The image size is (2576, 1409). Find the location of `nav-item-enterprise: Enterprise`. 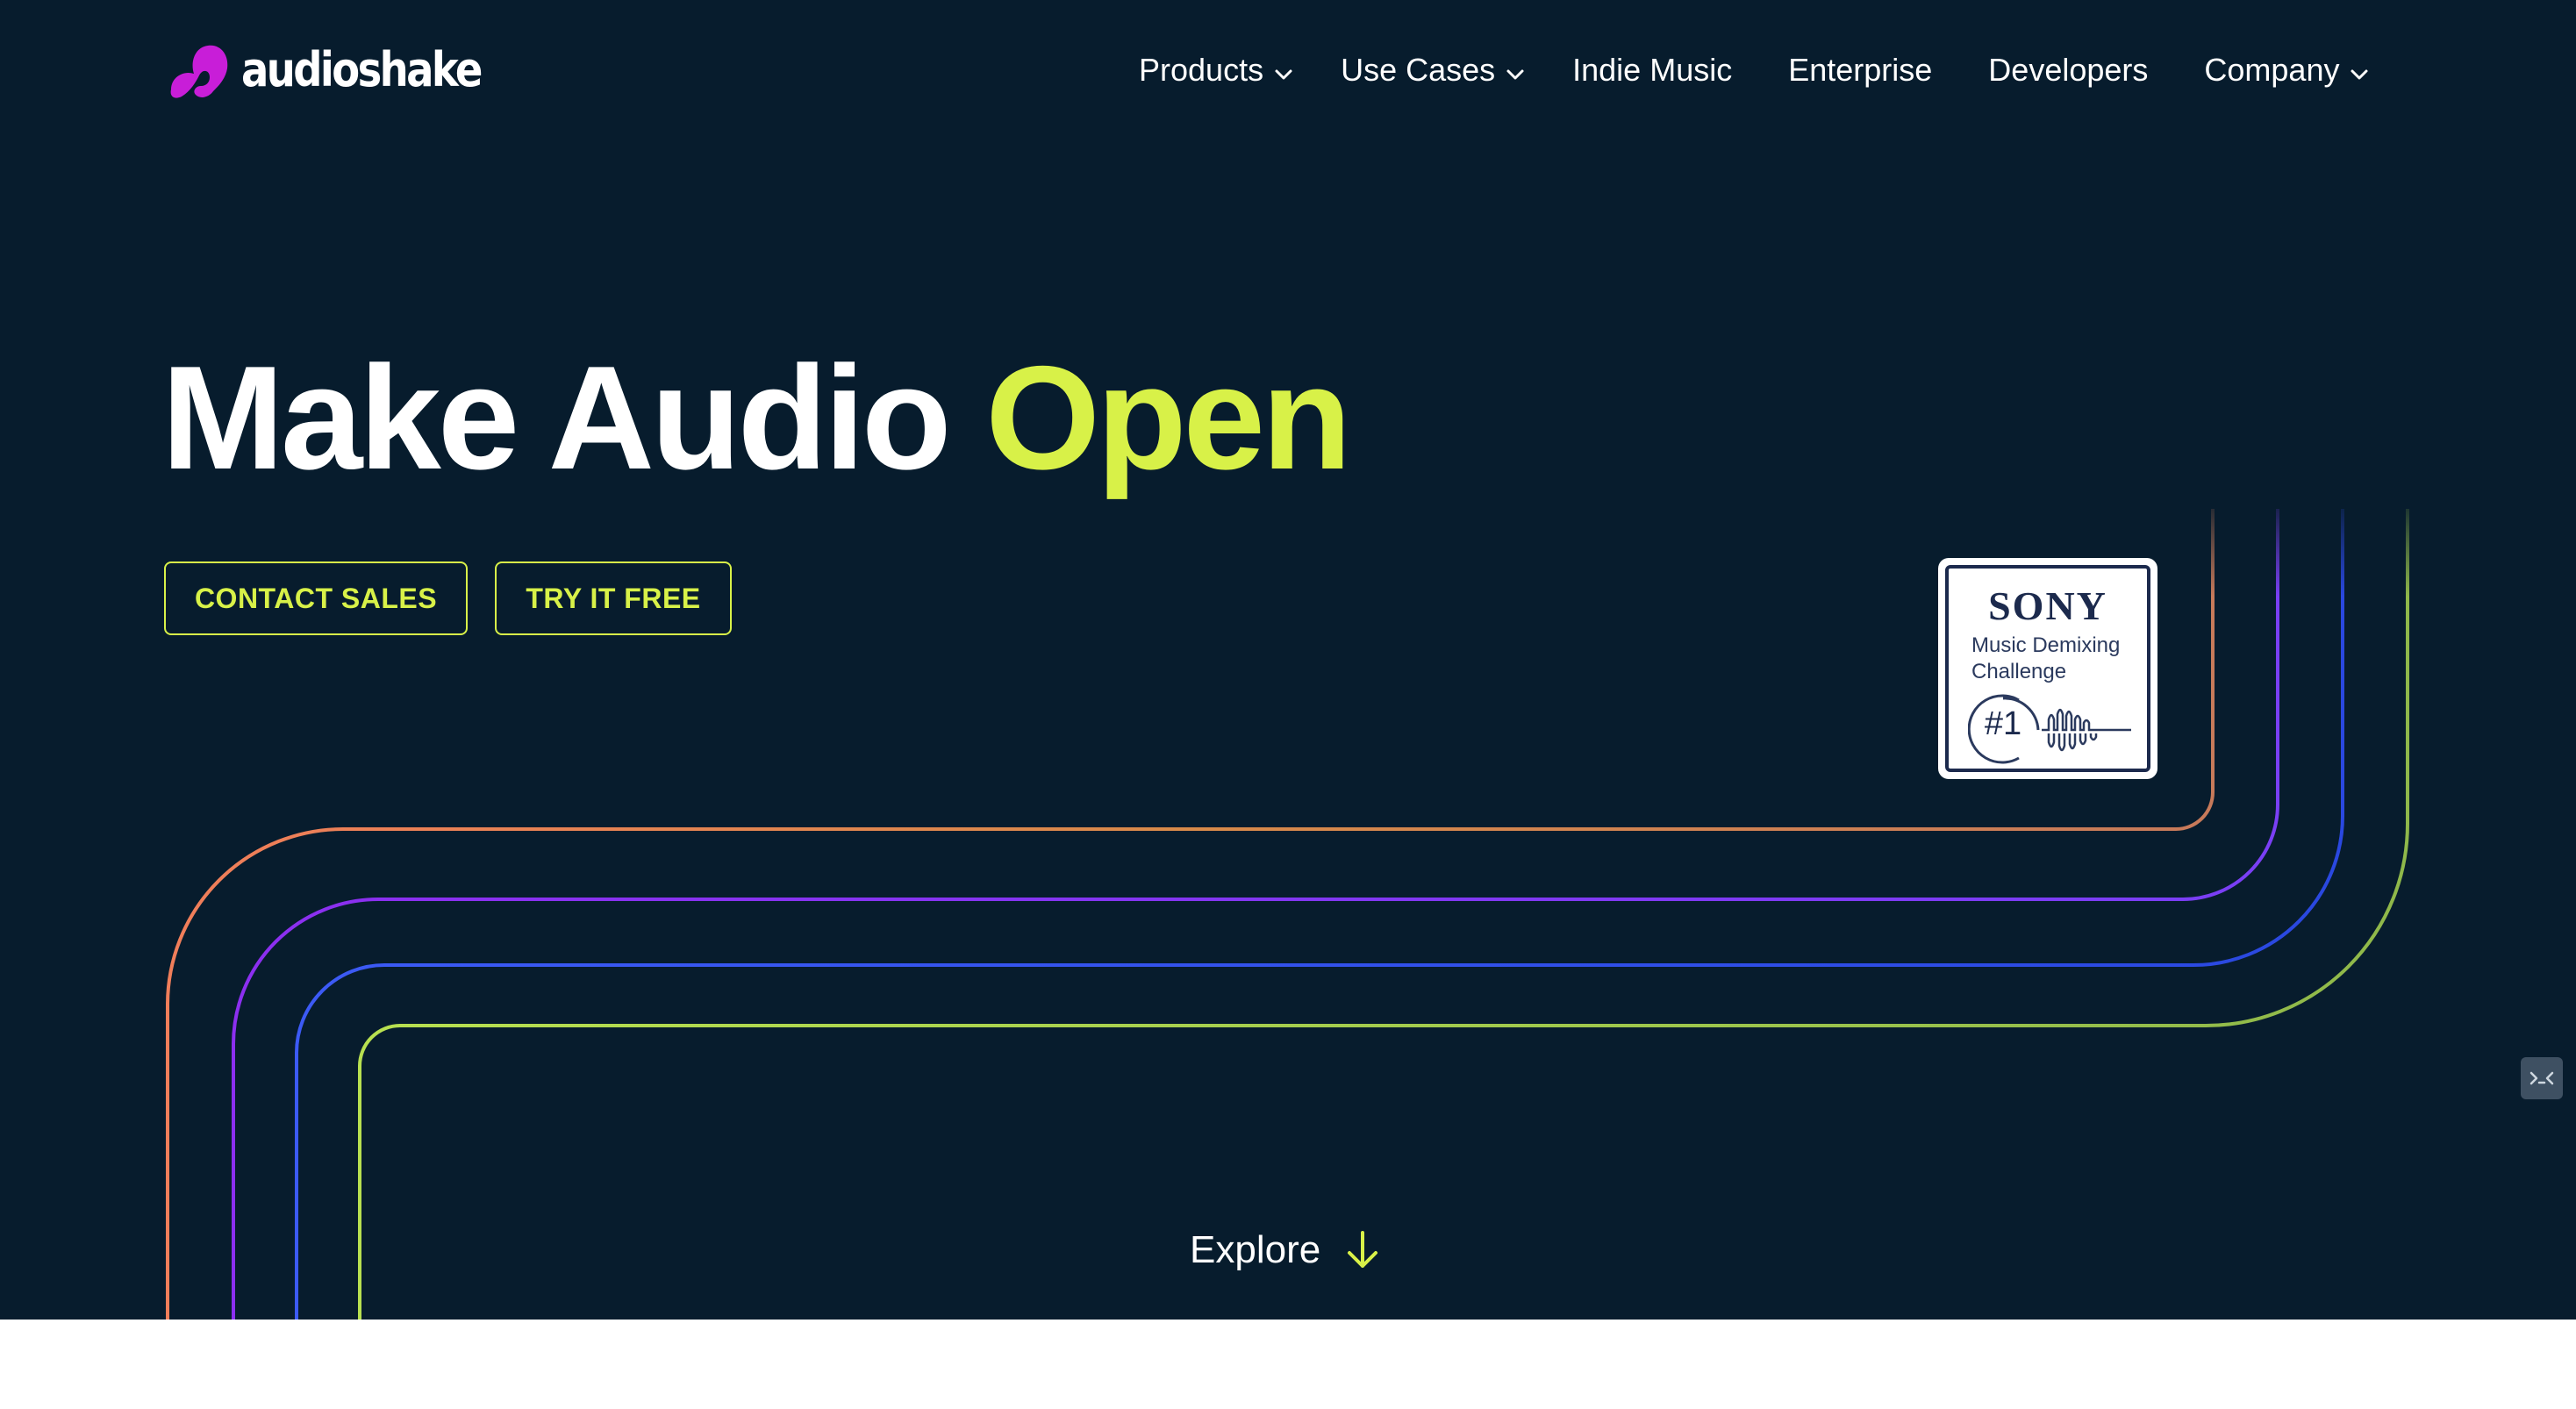

nav-item-enterprise: Enterprise is located at coordinates (1860, 70).